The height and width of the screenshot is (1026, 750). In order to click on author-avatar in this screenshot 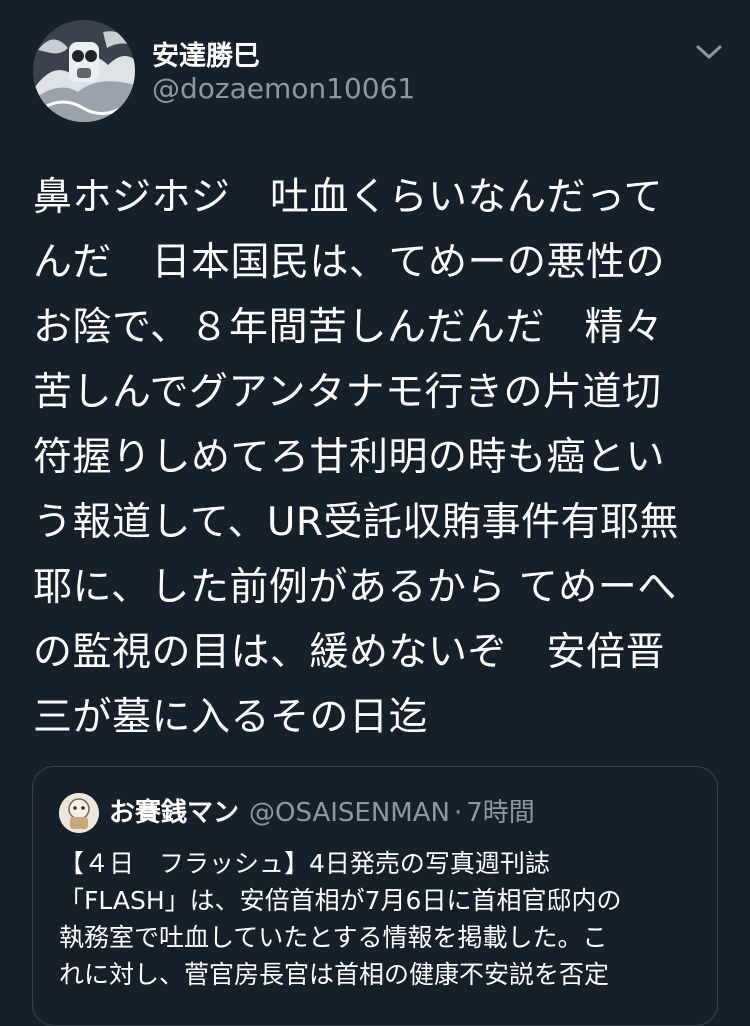, I will do `click(84, 71)`.